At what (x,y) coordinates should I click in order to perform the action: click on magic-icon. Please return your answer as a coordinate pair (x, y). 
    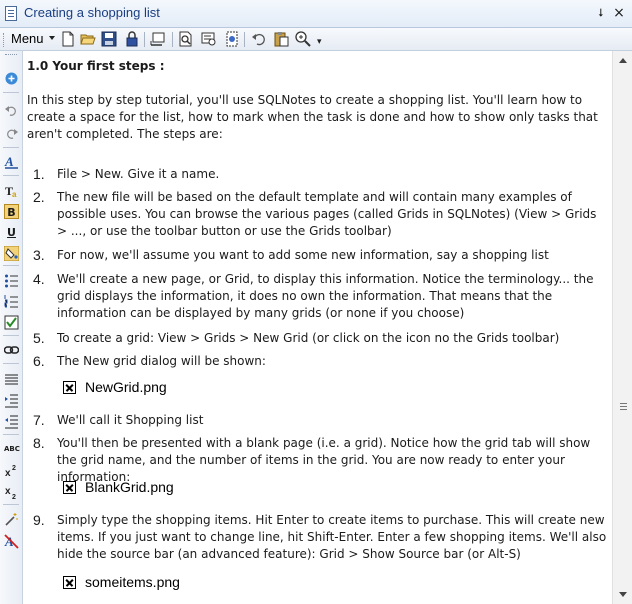
    Looking at the image, I should click on (11, 519).